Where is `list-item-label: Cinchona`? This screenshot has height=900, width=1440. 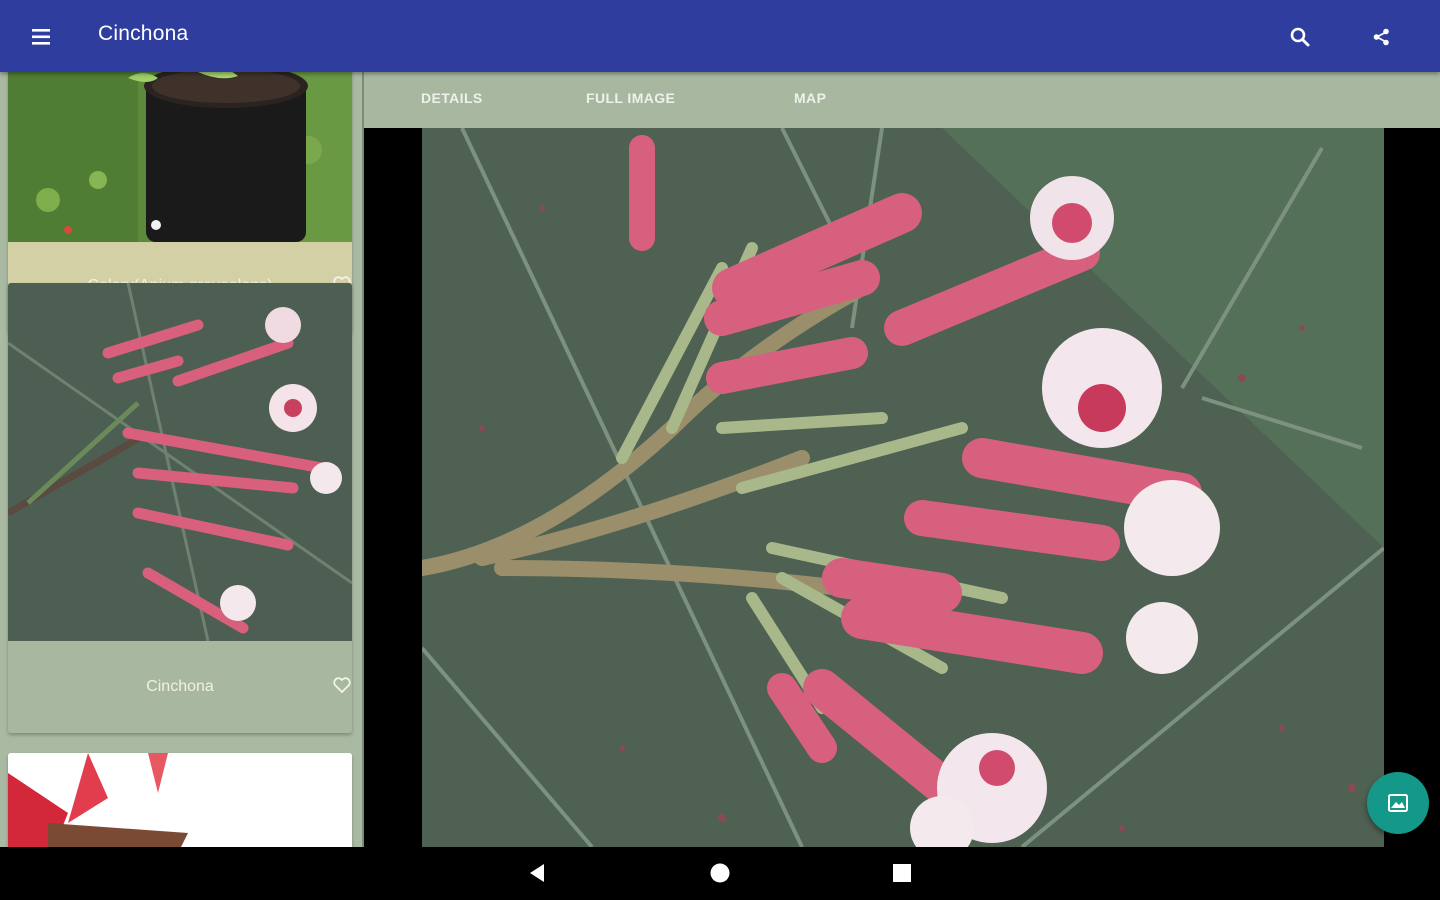
list-item-label: Cinchona is located at coordinates (180, 686).